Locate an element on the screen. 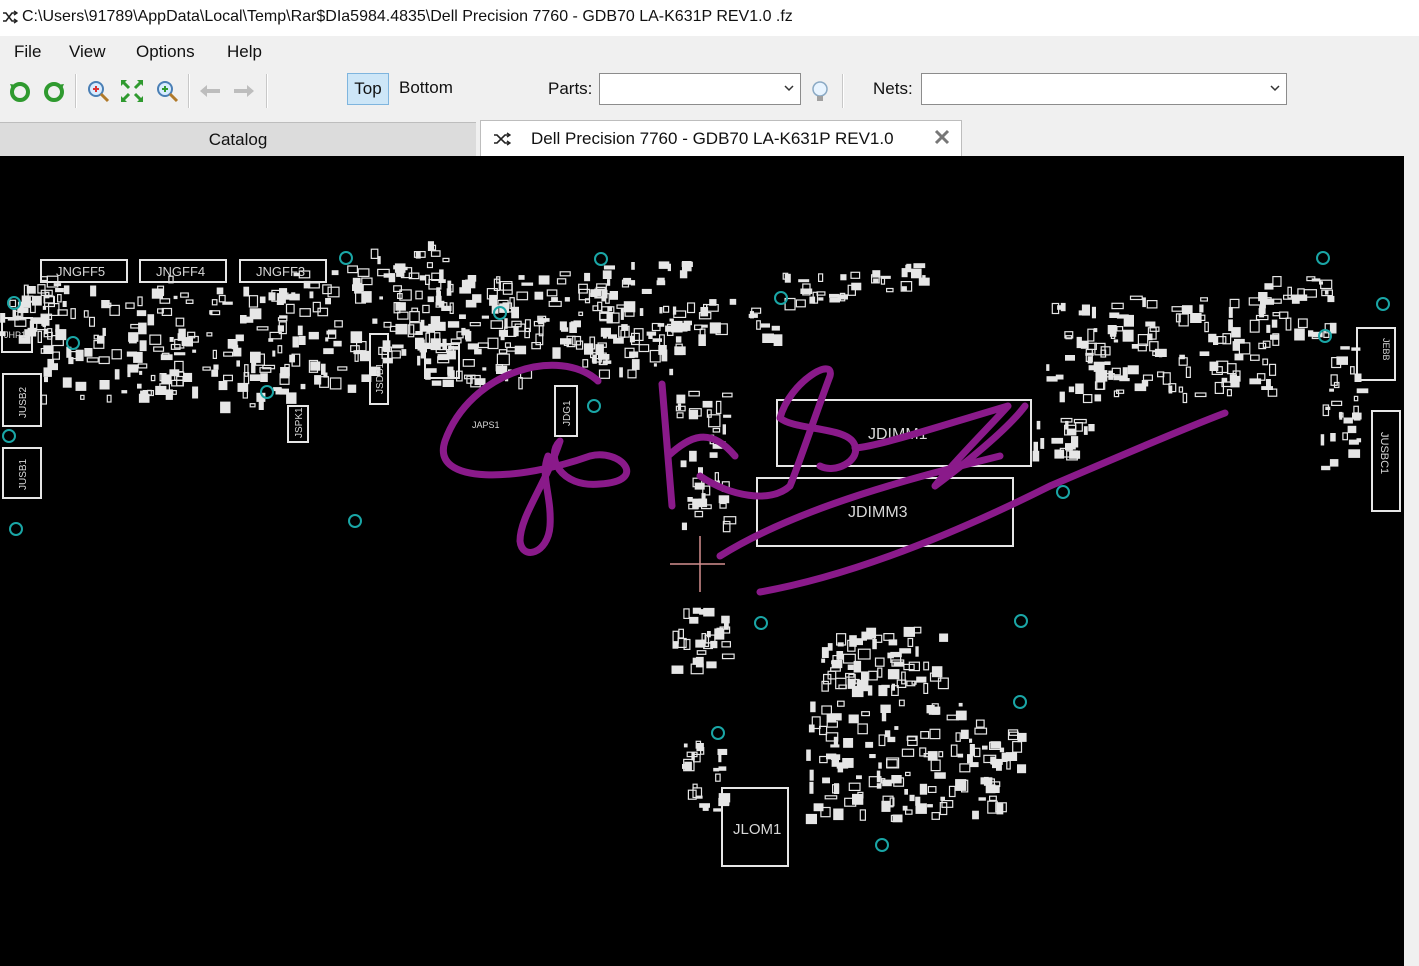 The image size is (1419, 966). zoom-out-icon is located at coordinates (167, 91).